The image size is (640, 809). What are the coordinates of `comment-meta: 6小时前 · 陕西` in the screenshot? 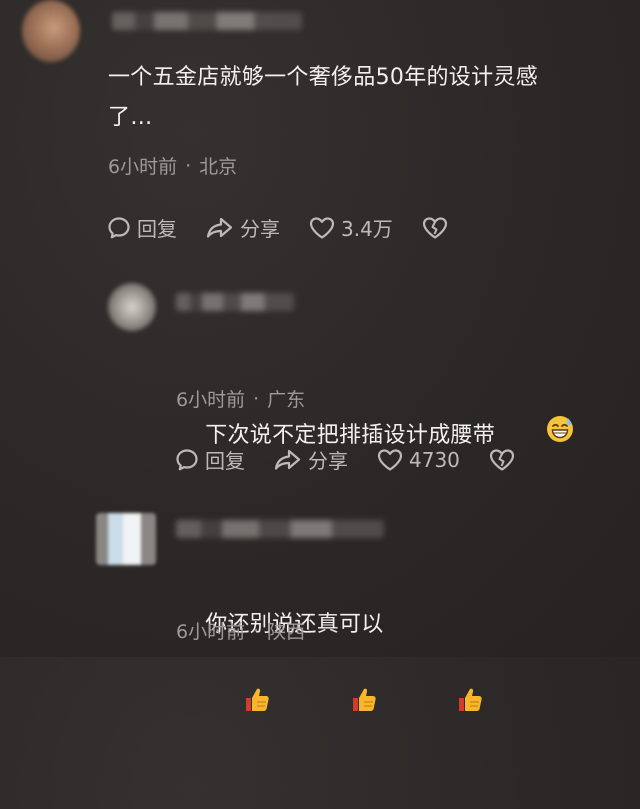 It's located at (240, 630).